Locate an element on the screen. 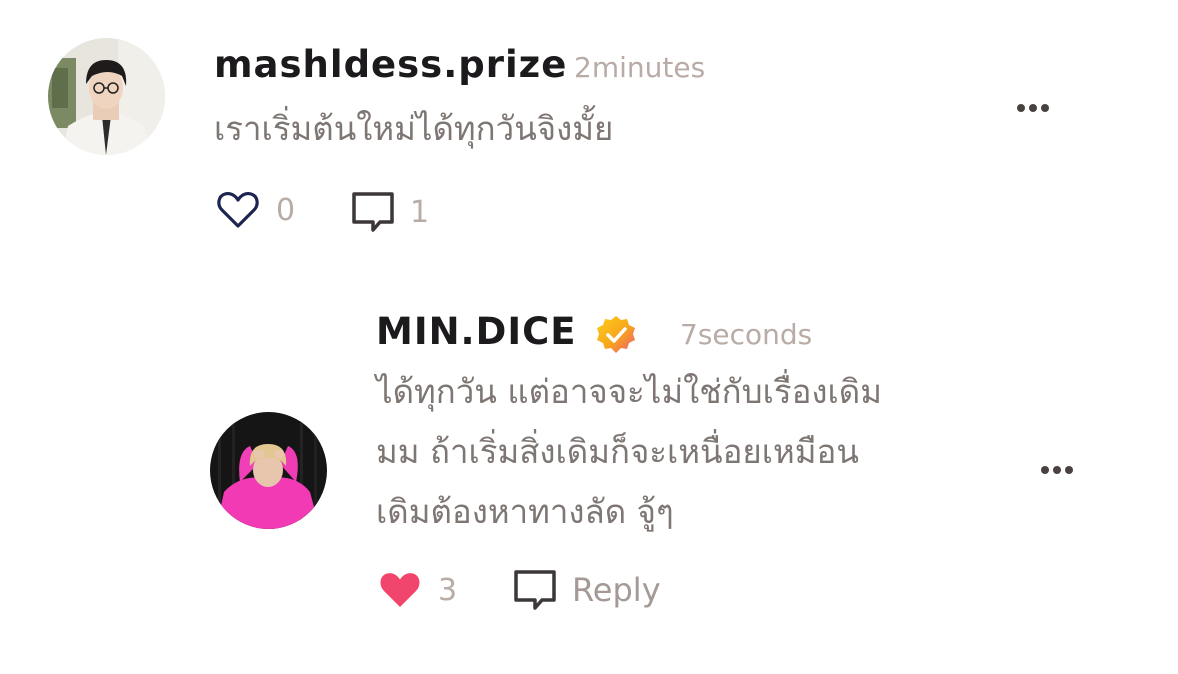  reply-button: Reply is located at coordinates (586, 590).